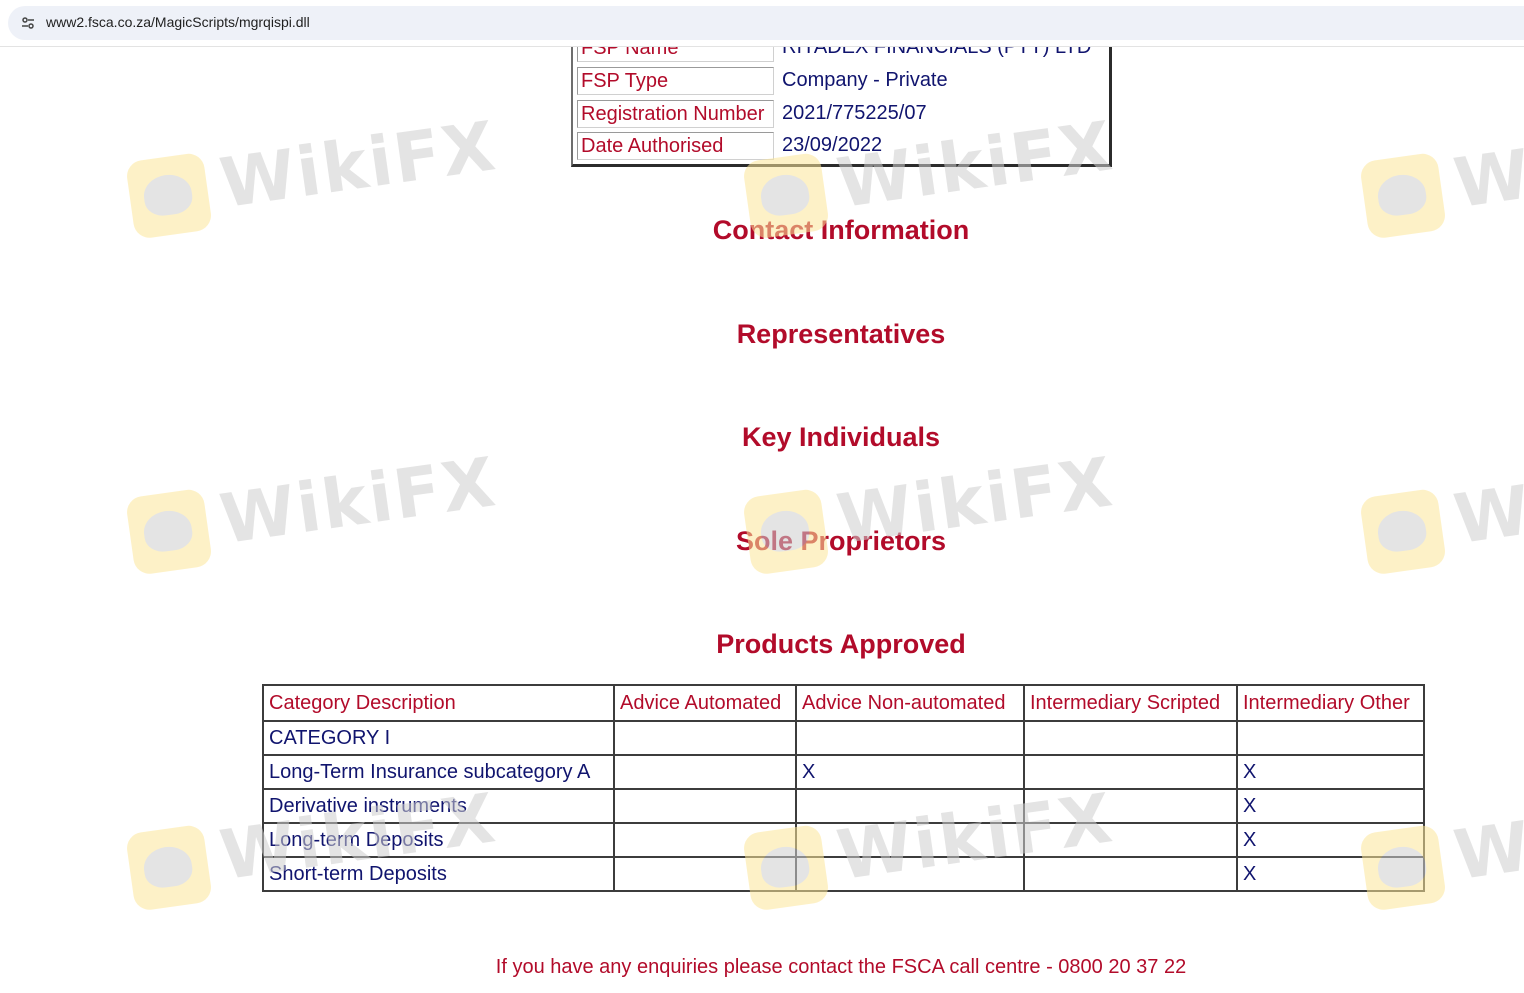 This screenshot has width=1524, height=993. I want to click on heading-contact-information: Contact Information, so click(841, 230).